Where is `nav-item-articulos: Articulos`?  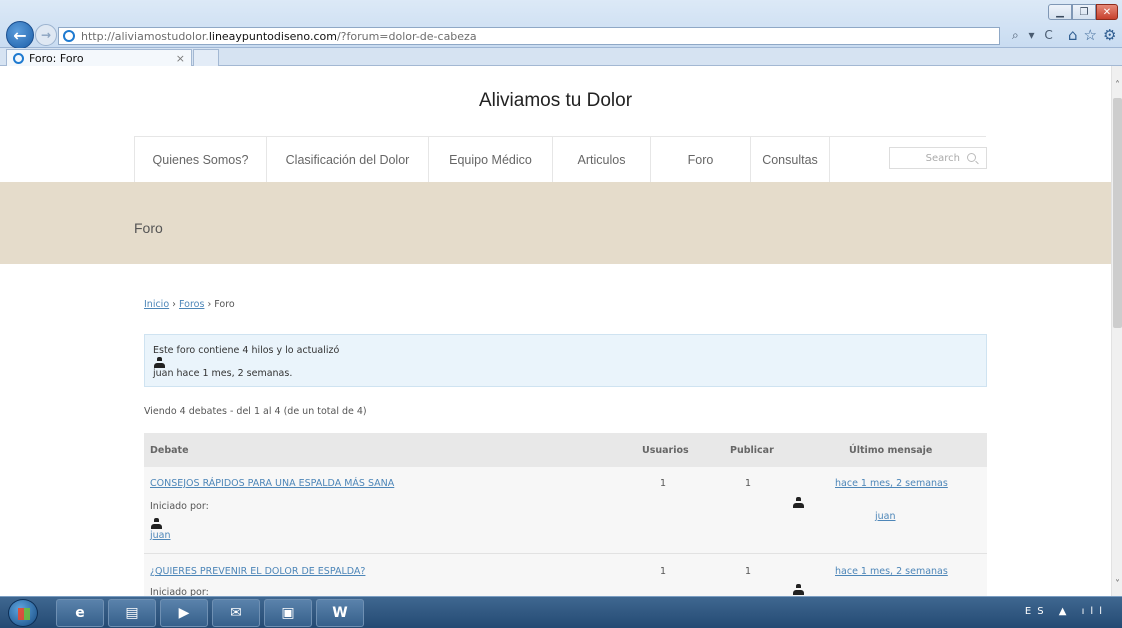
nav-item-articulos: Articulos is located at coordinates (601, 160).